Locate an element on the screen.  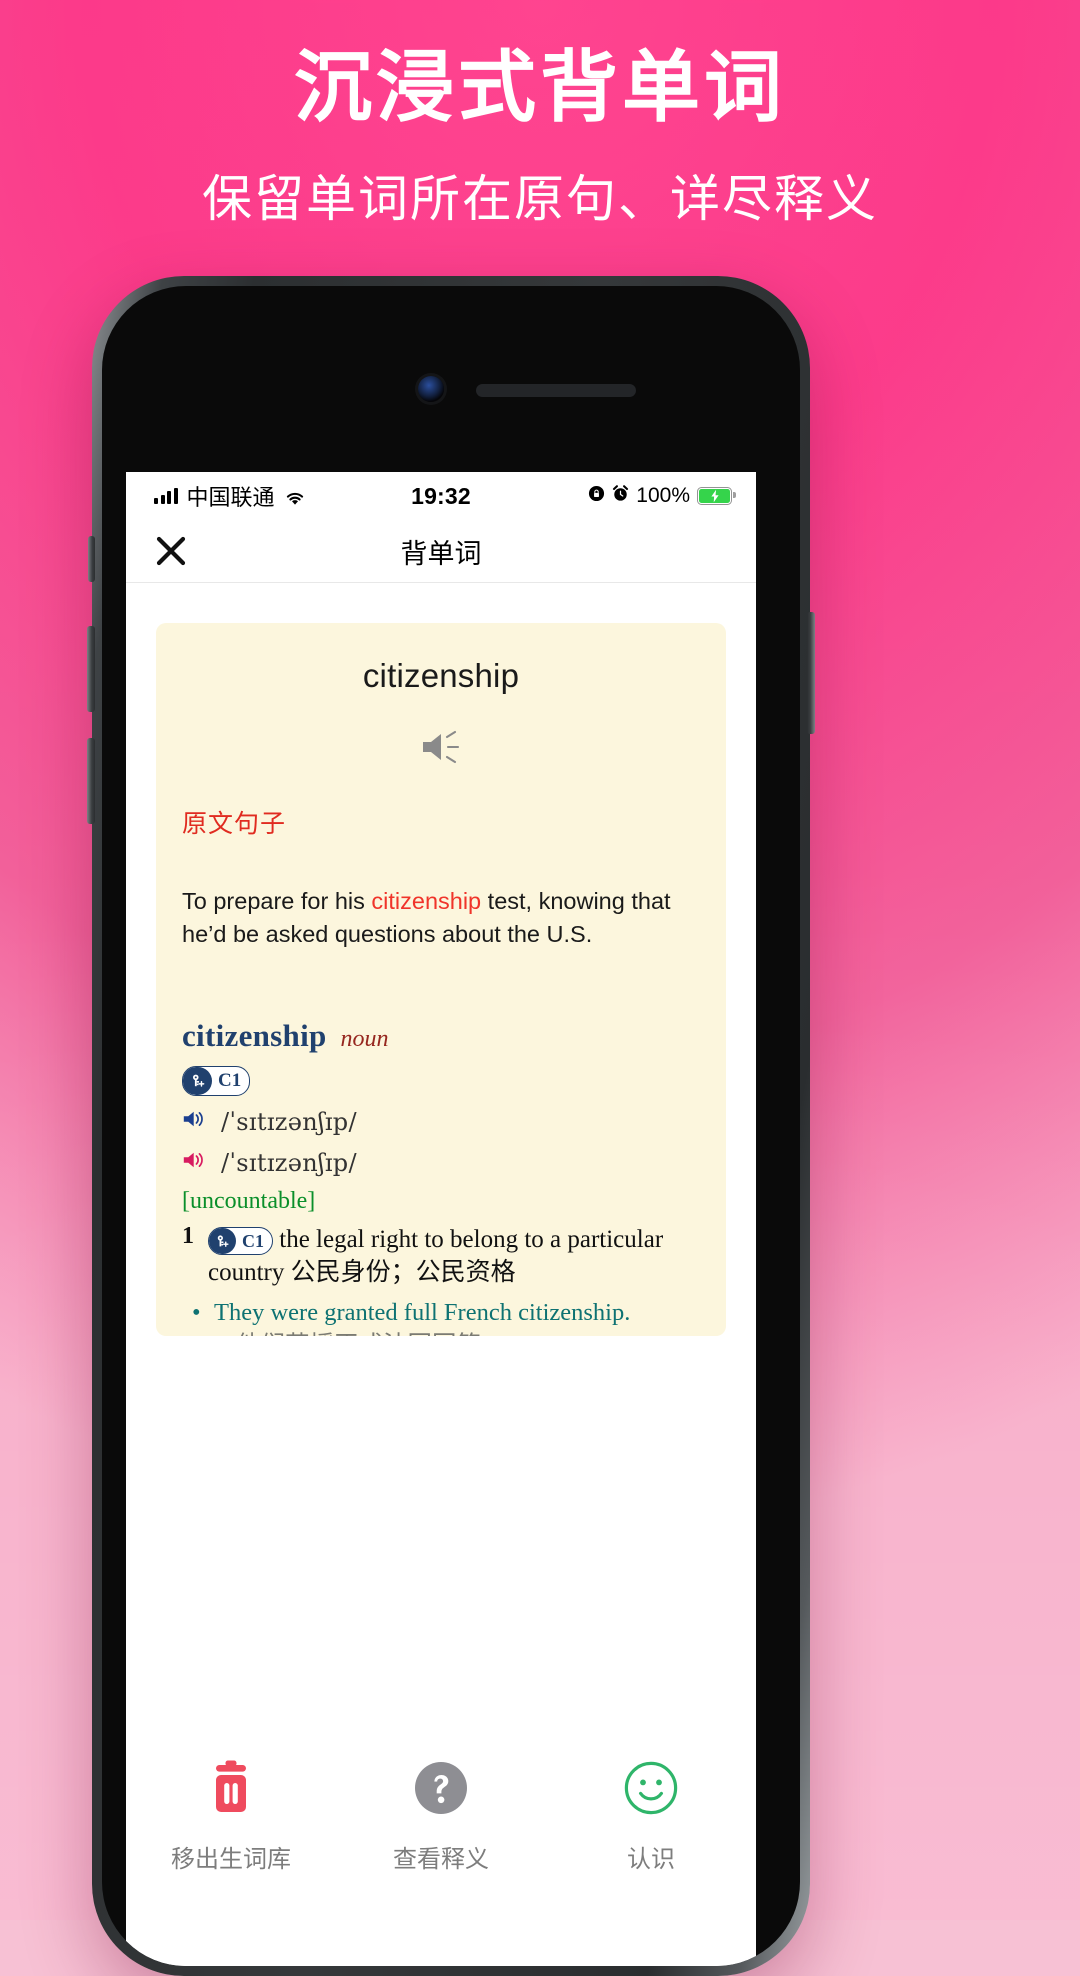
dictionary-headword: citizenship is located at coordinates (254, 1036).